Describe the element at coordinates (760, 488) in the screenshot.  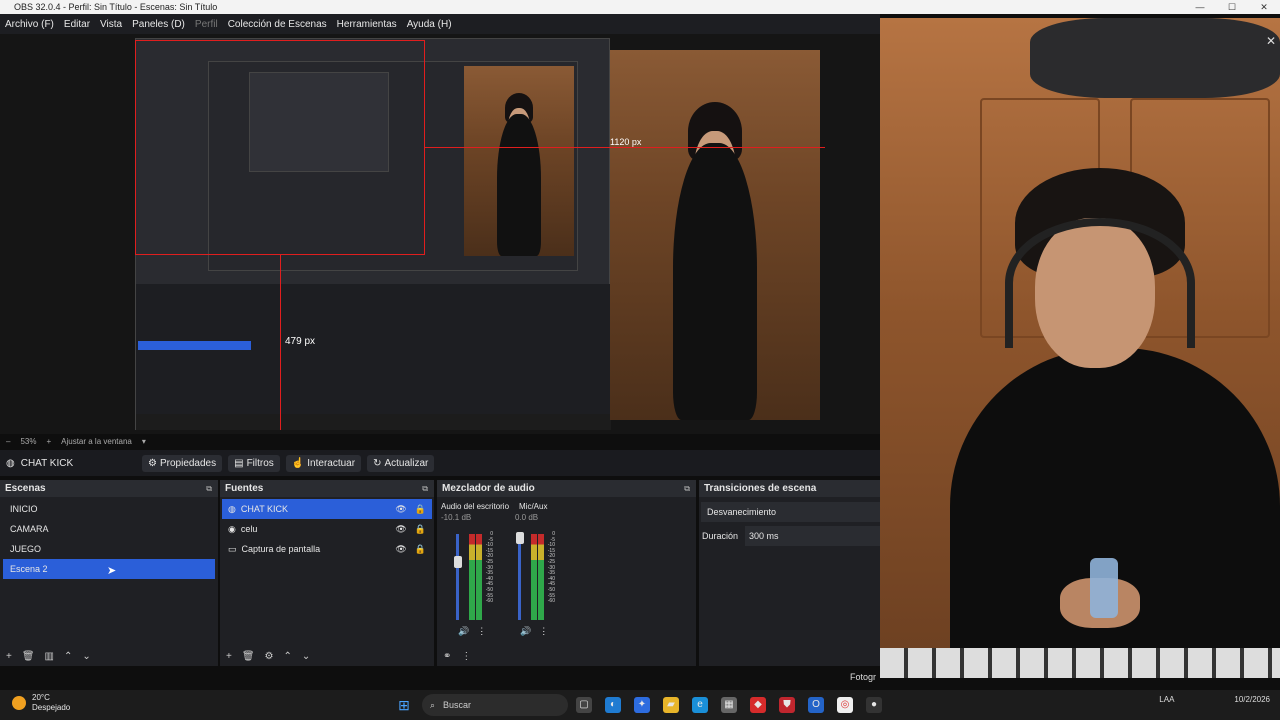
I see `transitions-title: Transiciones de escena` at that location.